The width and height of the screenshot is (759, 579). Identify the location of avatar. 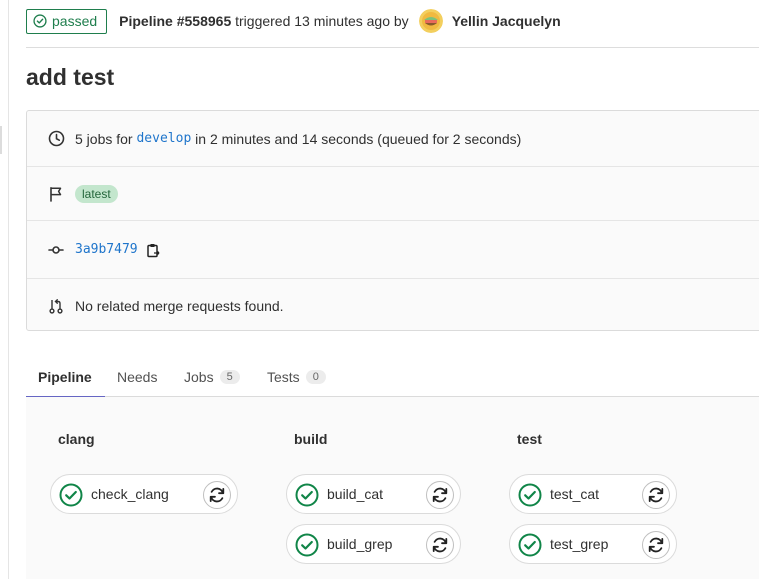
(430, 21).